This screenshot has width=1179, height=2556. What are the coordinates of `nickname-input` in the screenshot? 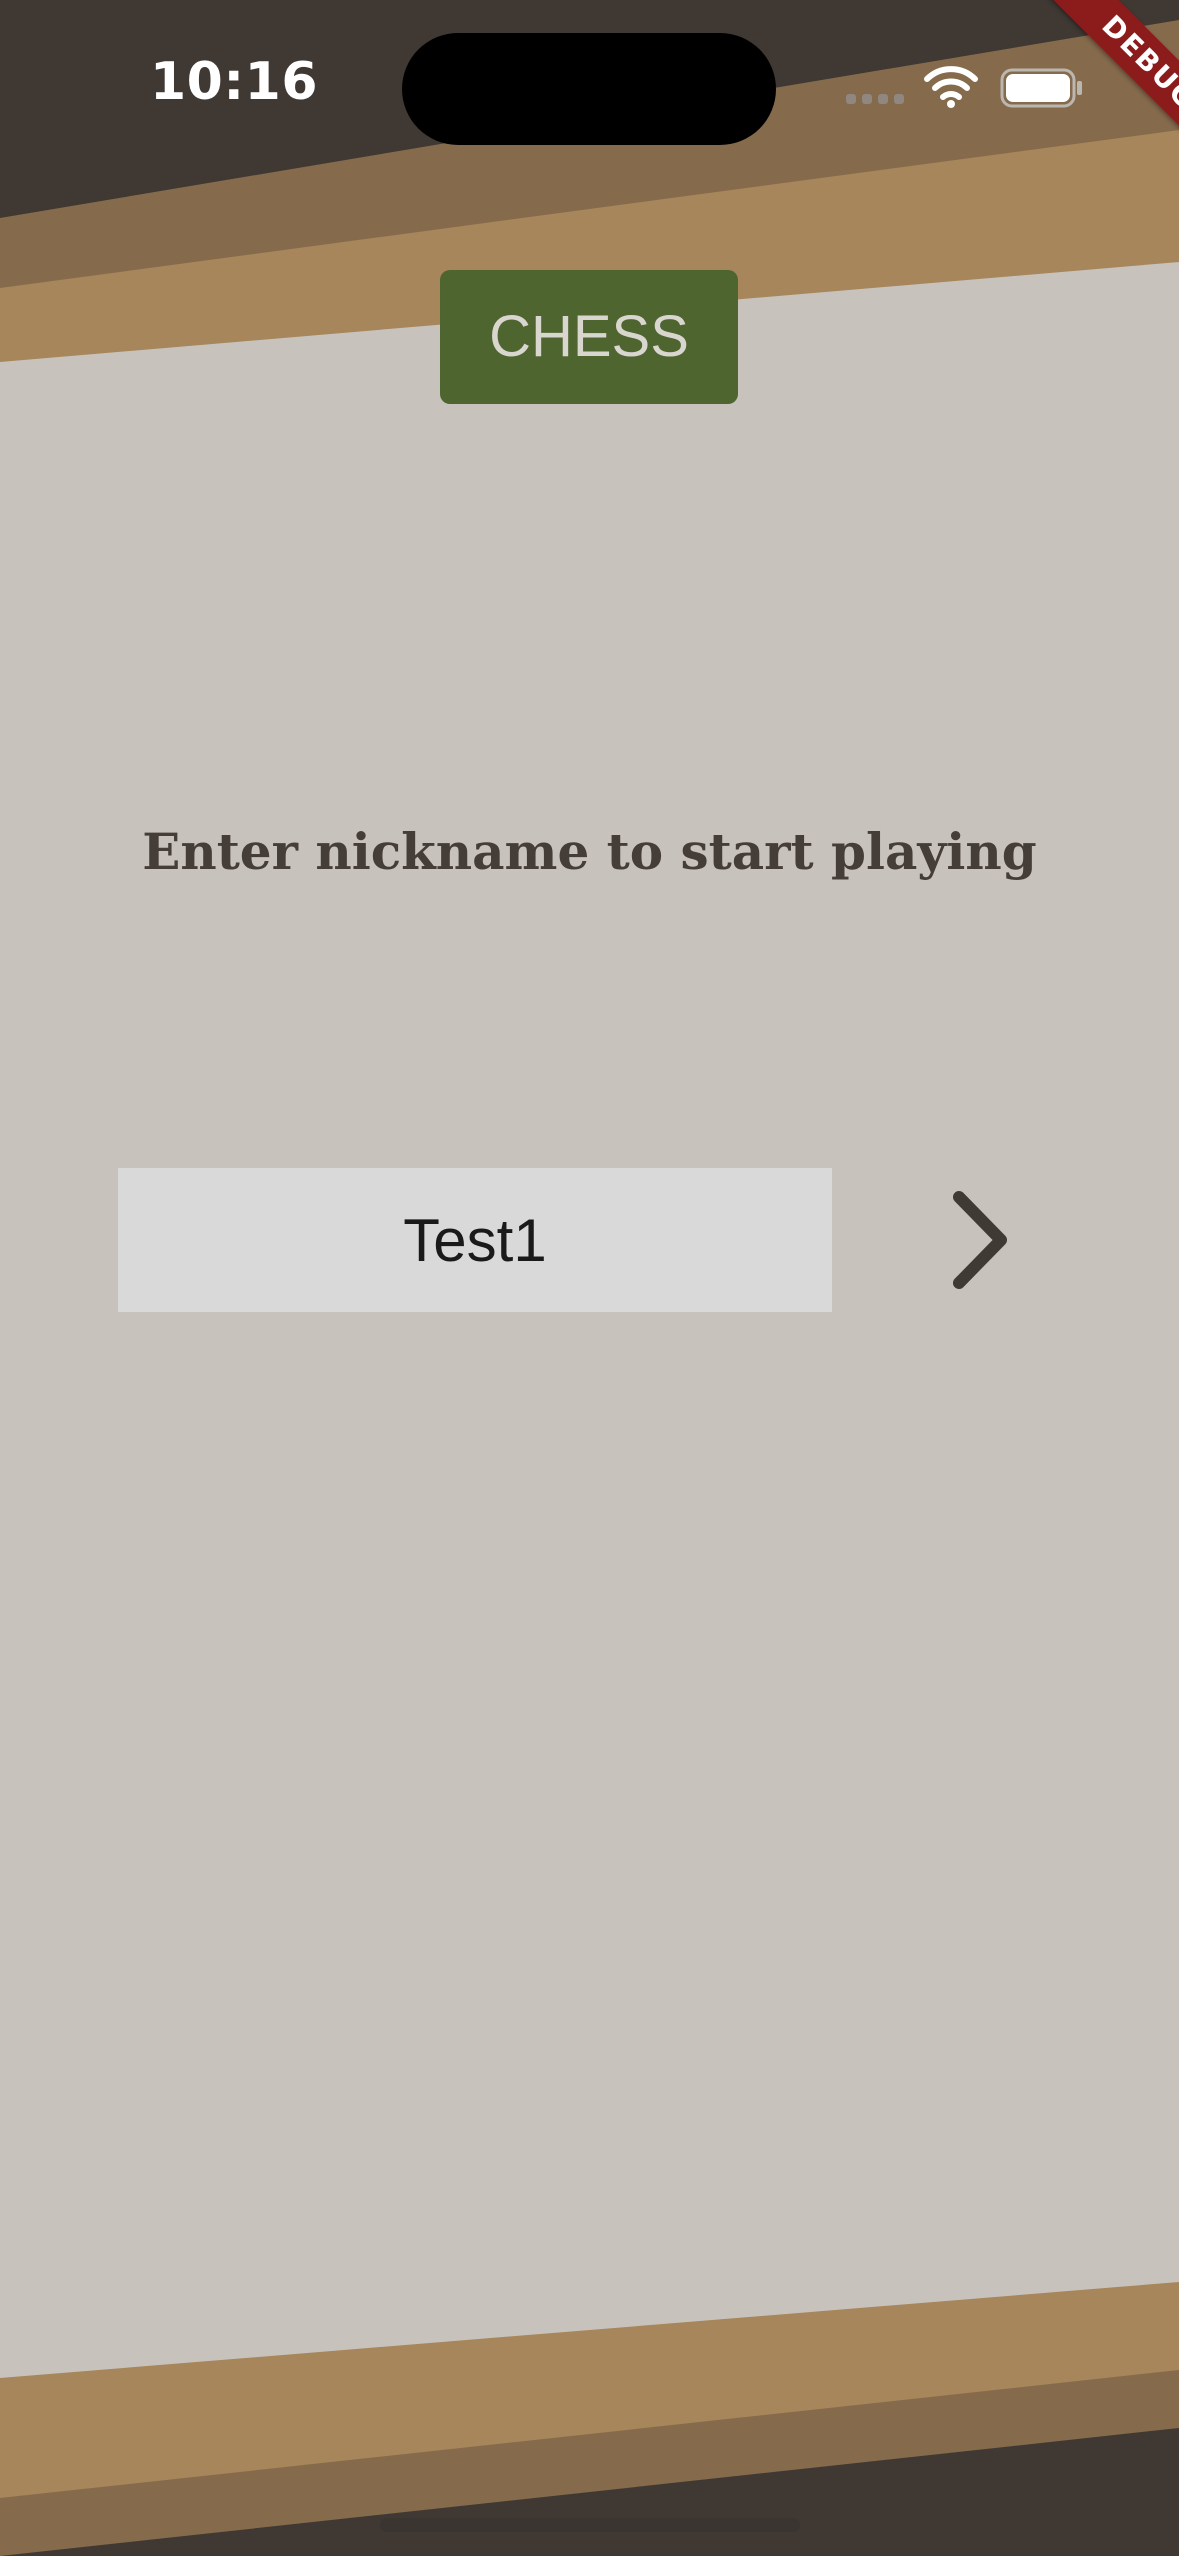 It's located at (475, 1240).